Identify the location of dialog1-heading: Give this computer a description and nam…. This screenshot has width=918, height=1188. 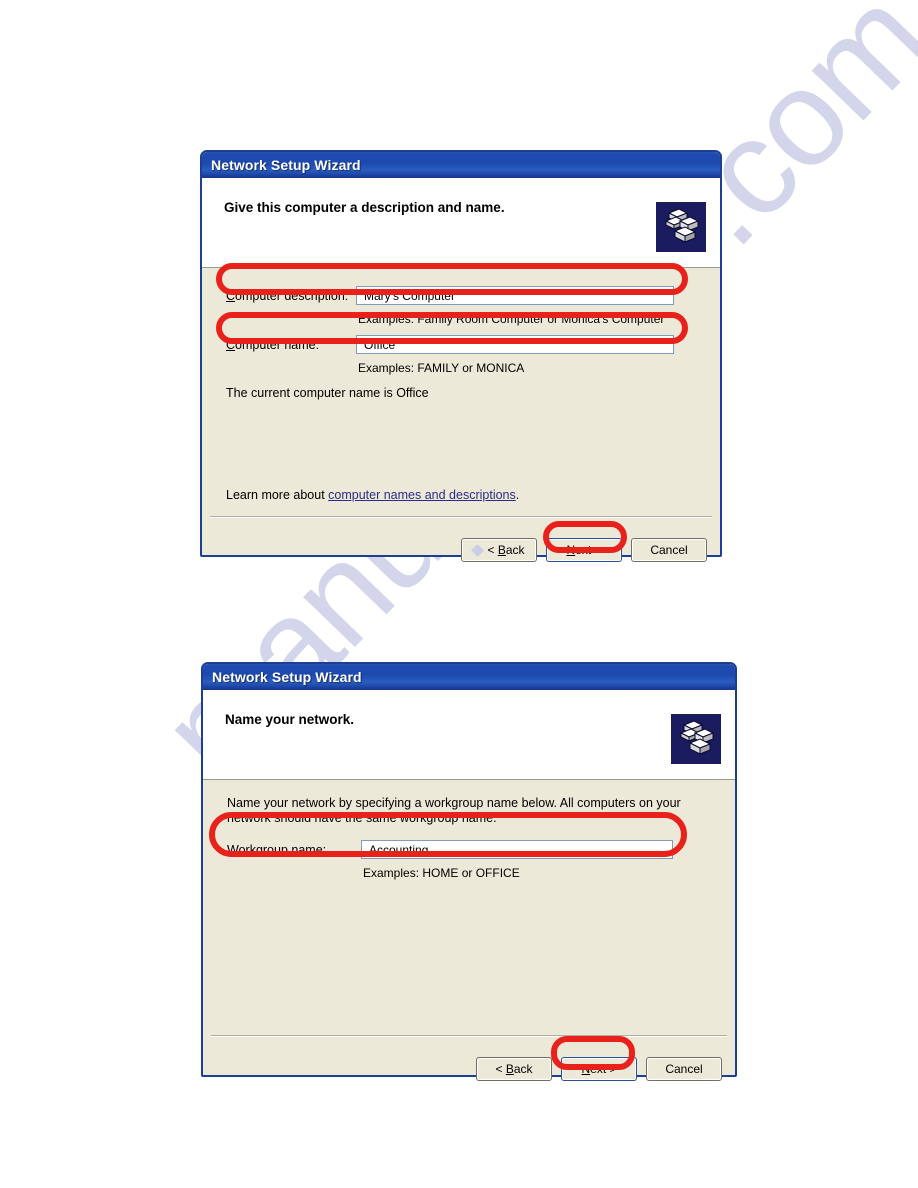
(364, 207).